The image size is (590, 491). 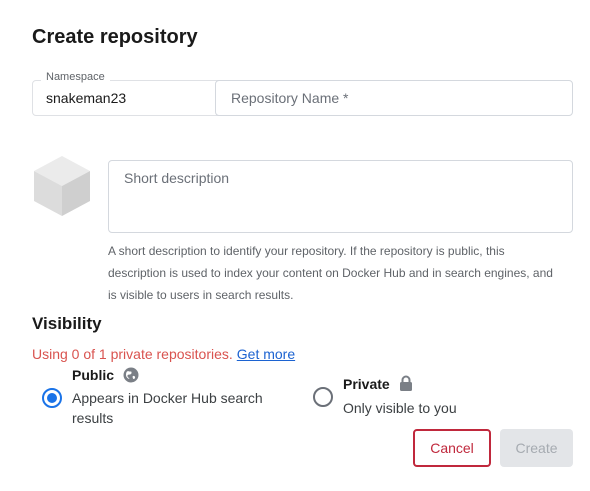 What do you see at coordinates (366, 384) in the screenshot?
I see `private-option-label: Private` at bounding box center [366, 384].